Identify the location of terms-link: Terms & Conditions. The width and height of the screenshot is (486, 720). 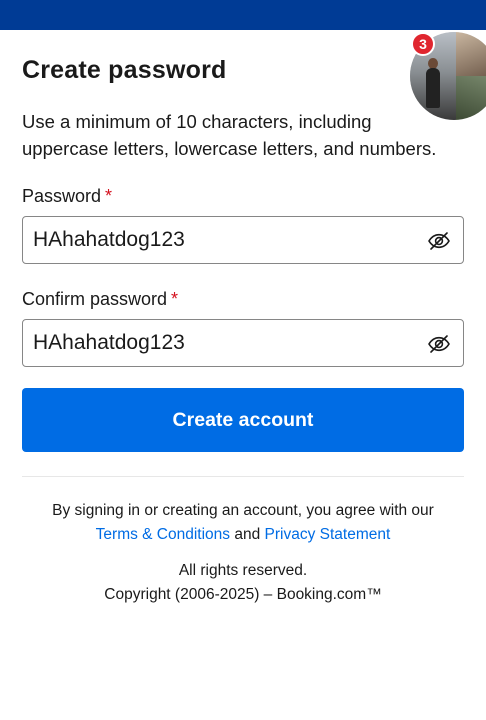
(163, 534).